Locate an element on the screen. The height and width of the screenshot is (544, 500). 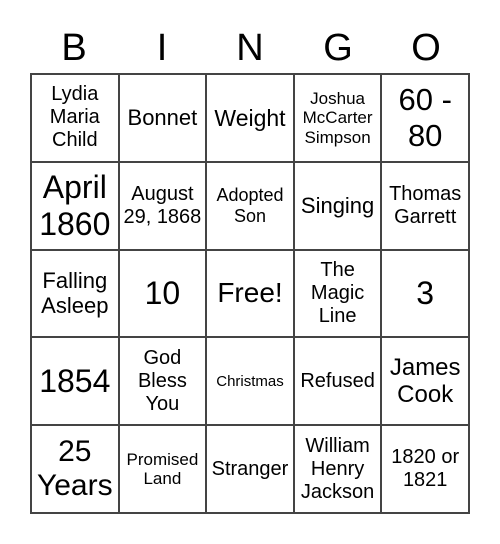
bingo-header: B I N G O is located at coordinates (250, 48).